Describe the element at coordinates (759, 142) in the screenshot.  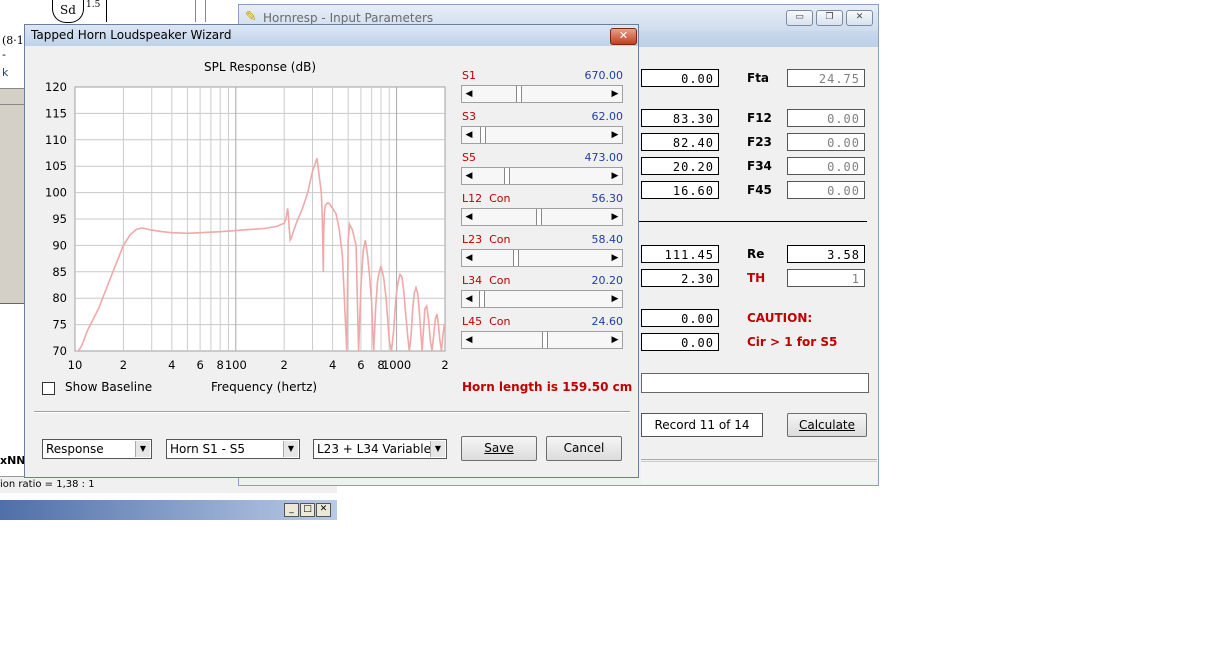
I see `label-f23: F23` at that location.